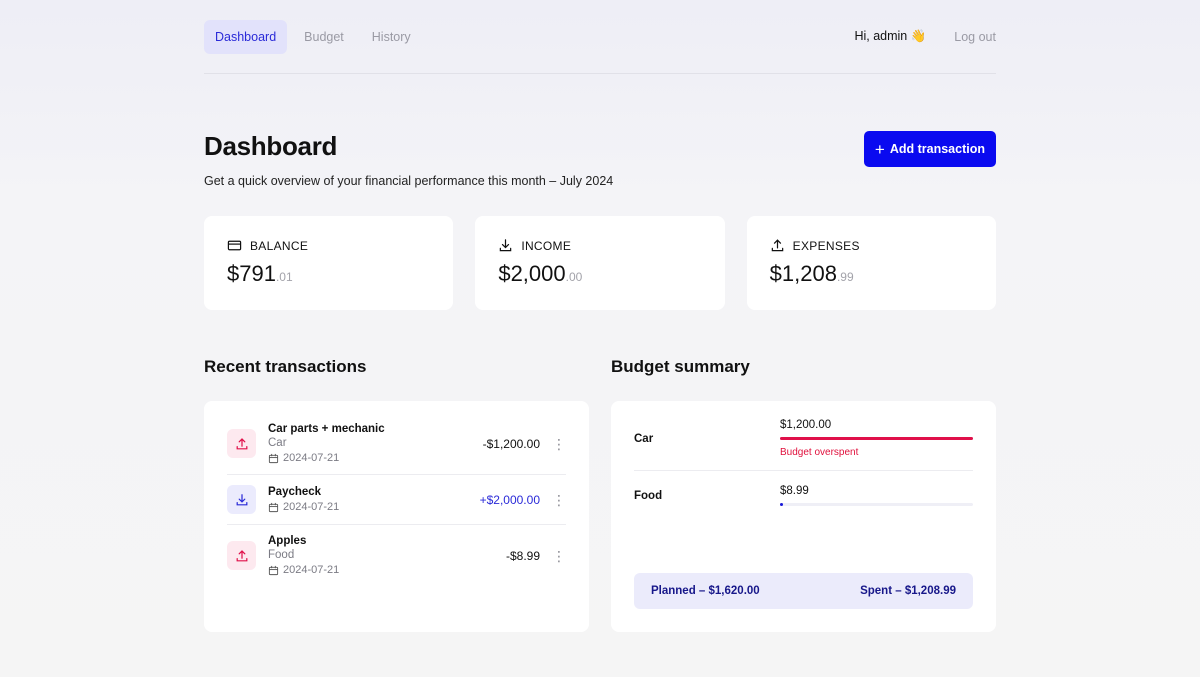 This screenshot has height=677, width=1200. What do you see at coordinates (871, 274) in the screenshot?
I see `stat-value: $1,208.99` at bounding box center [871, 274].